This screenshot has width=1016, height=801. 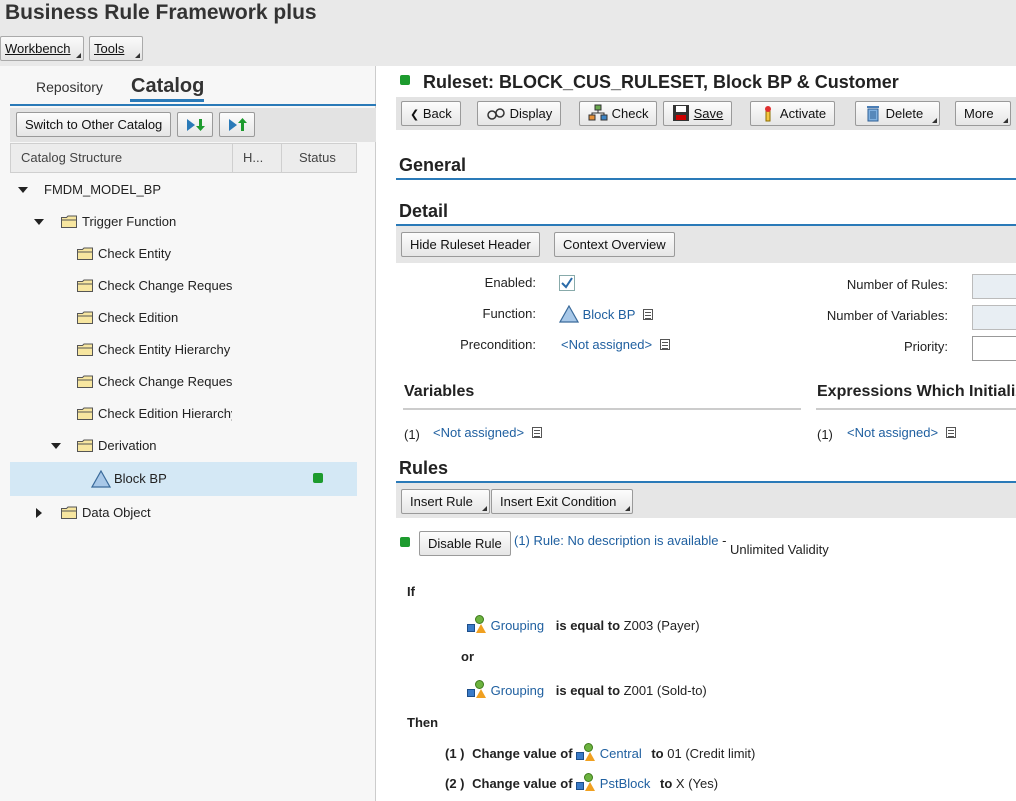 I want to click on tree-node-check-edition-hierarchy: Check Edition Hierarchy, so click(x=154, y=414).